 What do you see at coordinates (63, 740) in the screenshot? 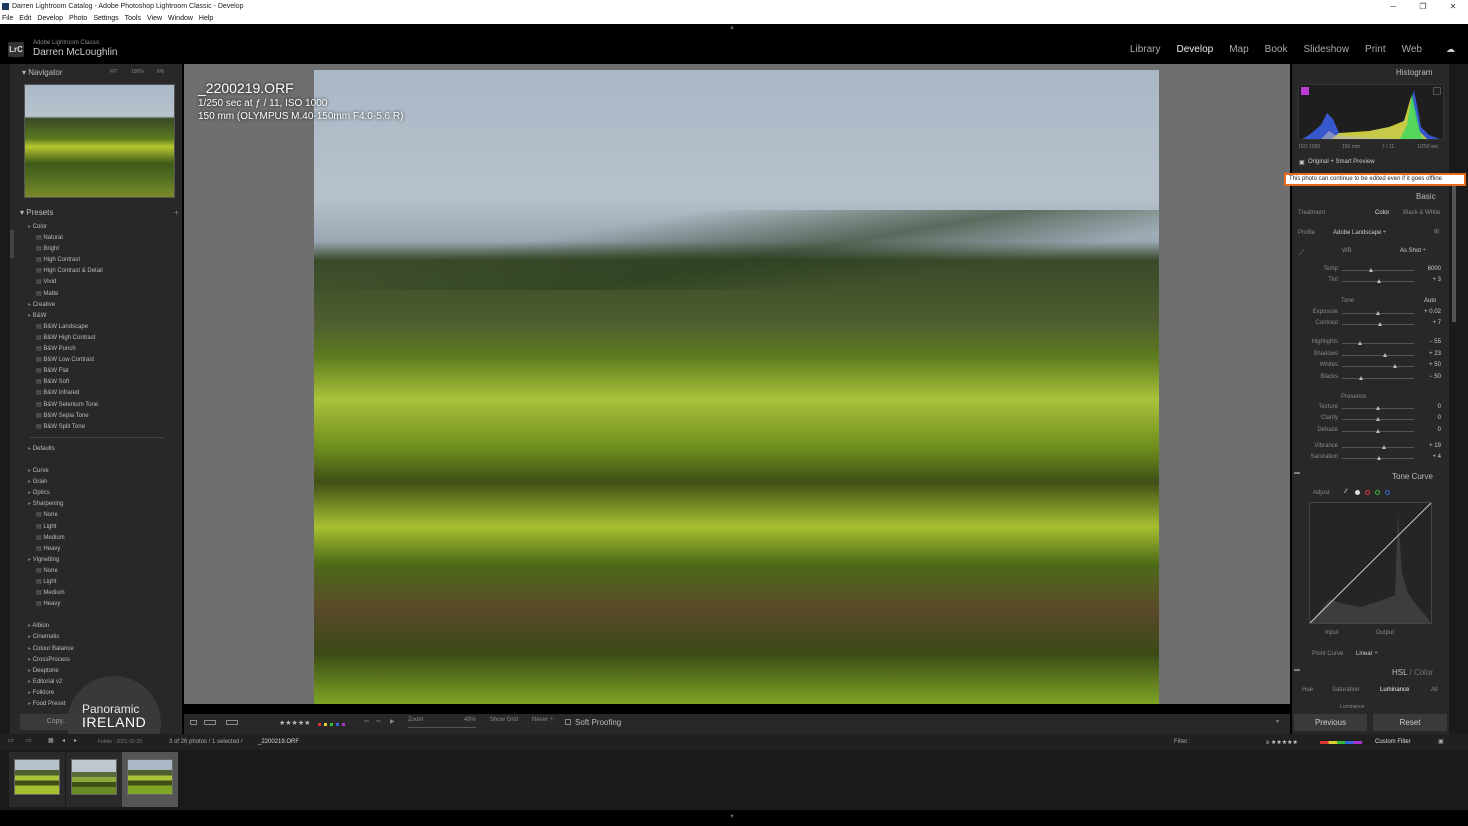
I see `back-icon: ◂` at bounding box center [63, 740].